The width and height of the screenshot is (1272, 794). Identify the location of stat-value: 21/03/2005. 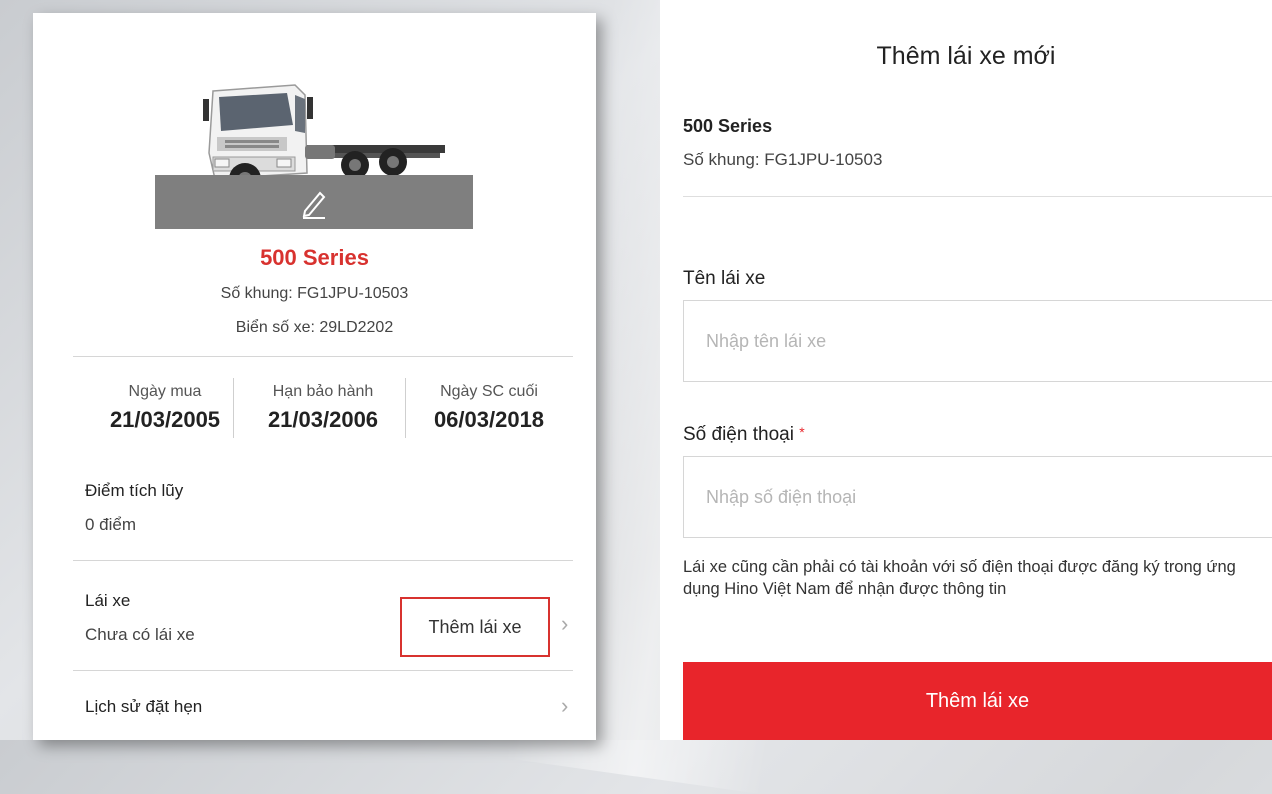
(165, 419).